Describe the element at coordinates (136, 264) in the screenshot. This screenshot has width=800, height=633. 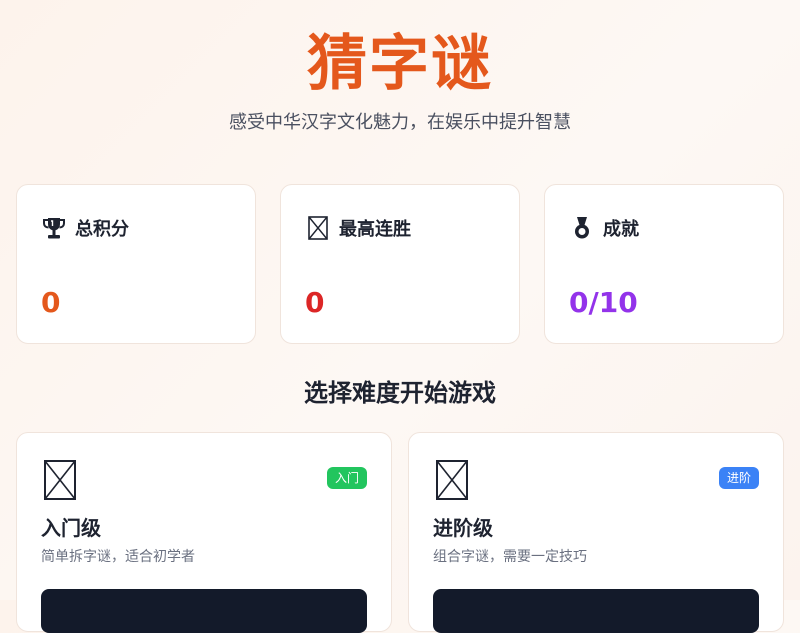
I see `stat-card-score: 总积分 0` at that location.